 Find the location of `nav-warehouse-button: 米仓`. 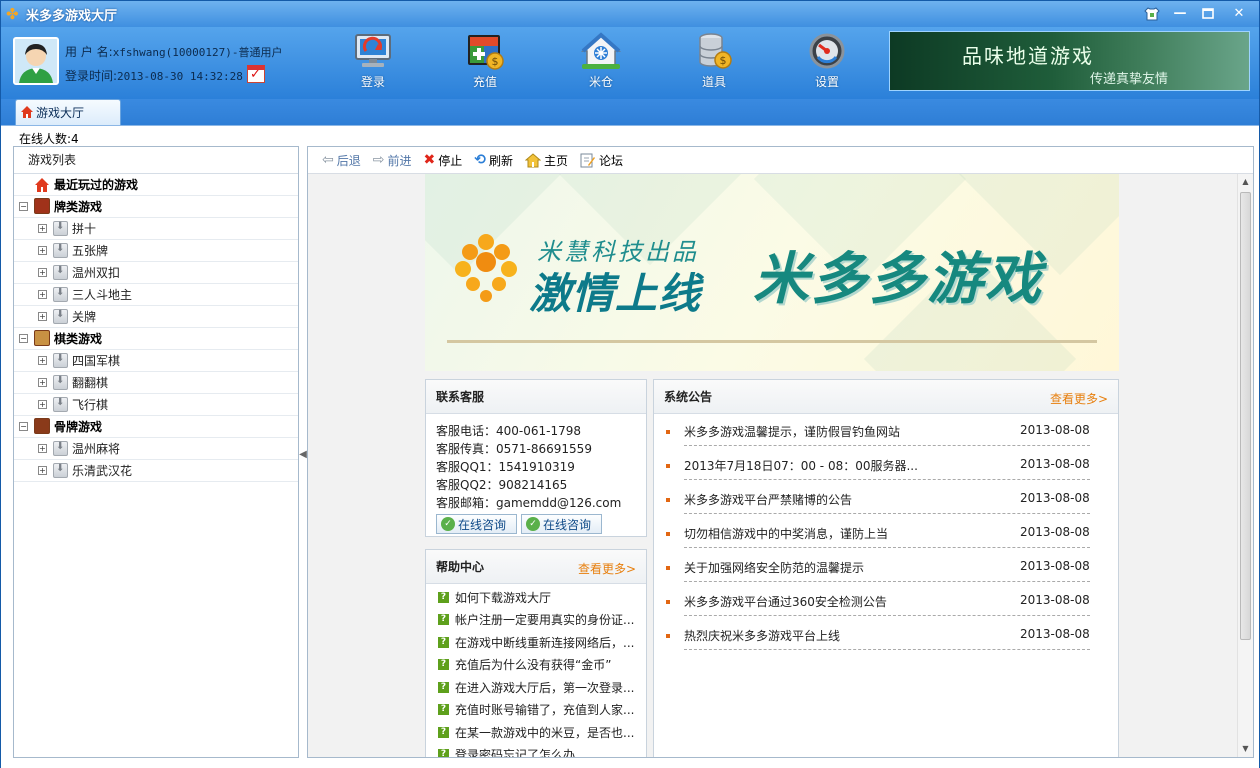

nav-warehouse-button: 米仓 is located at coordinates (601, 62).